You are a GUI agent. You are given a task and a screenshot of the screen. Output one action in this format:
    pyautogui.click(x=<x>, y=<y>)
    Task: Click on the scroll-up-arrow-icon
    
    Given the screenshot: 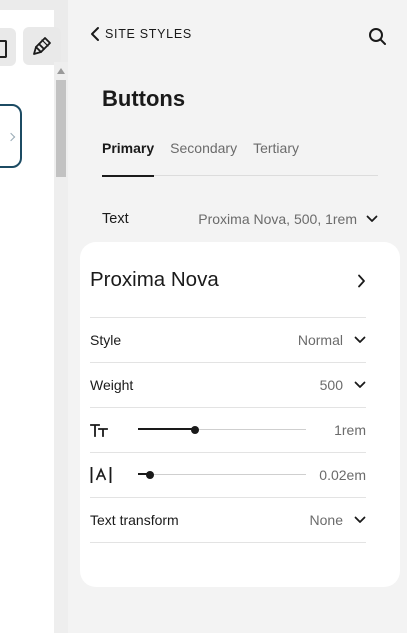 What is the action you would take?
    pyautogui.click(x=61, y=71)
    